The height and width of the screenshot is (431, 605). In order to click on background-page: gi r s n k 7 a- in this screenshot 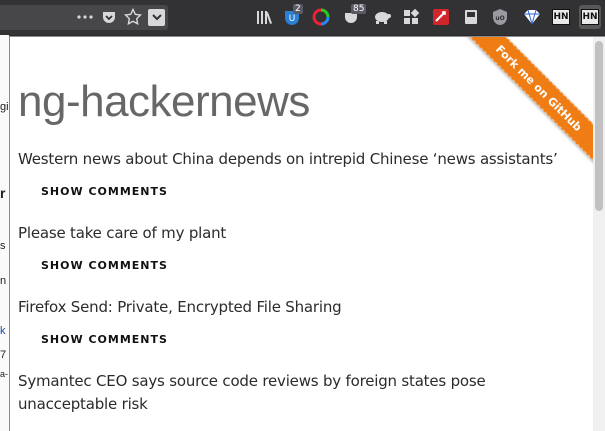, I will do `click(4, 233)`.